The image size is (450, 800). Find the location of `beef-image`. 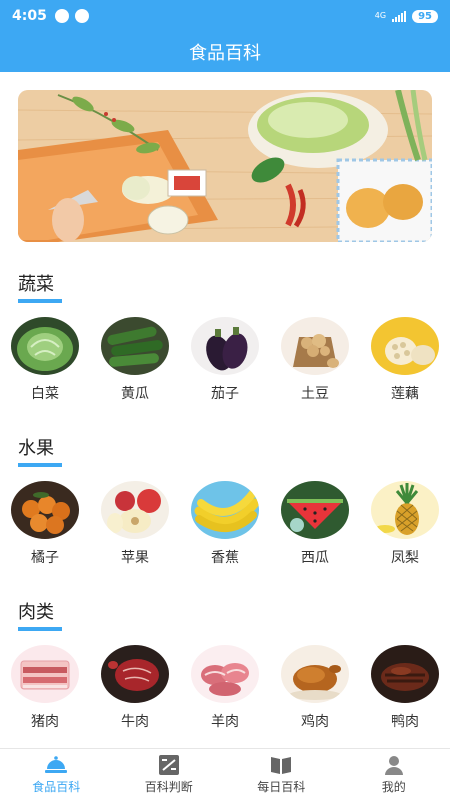

beef-image is located at coordinates (135, 674).